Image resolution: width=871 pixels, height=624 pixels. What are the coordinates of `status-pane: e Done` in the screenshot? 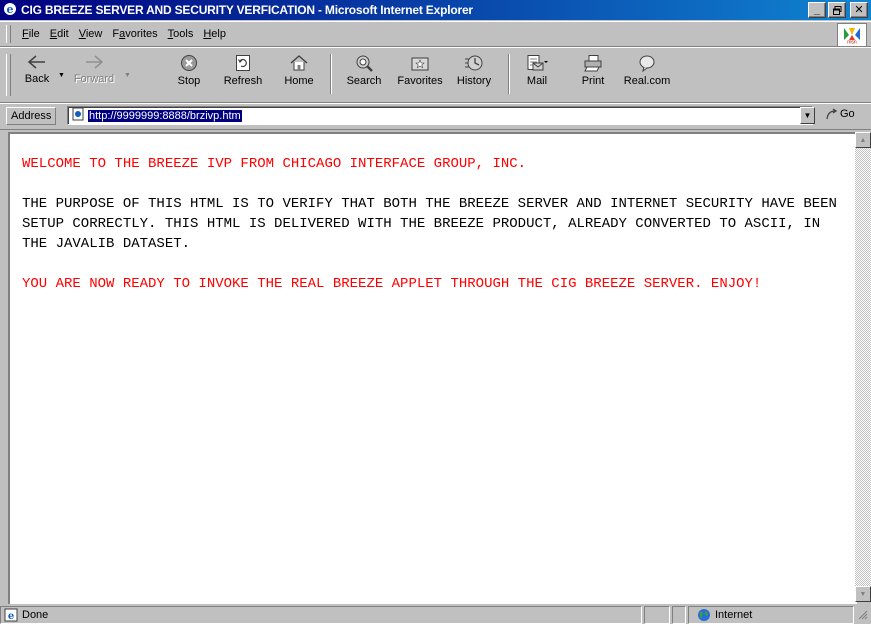 It's located at (321, 615).